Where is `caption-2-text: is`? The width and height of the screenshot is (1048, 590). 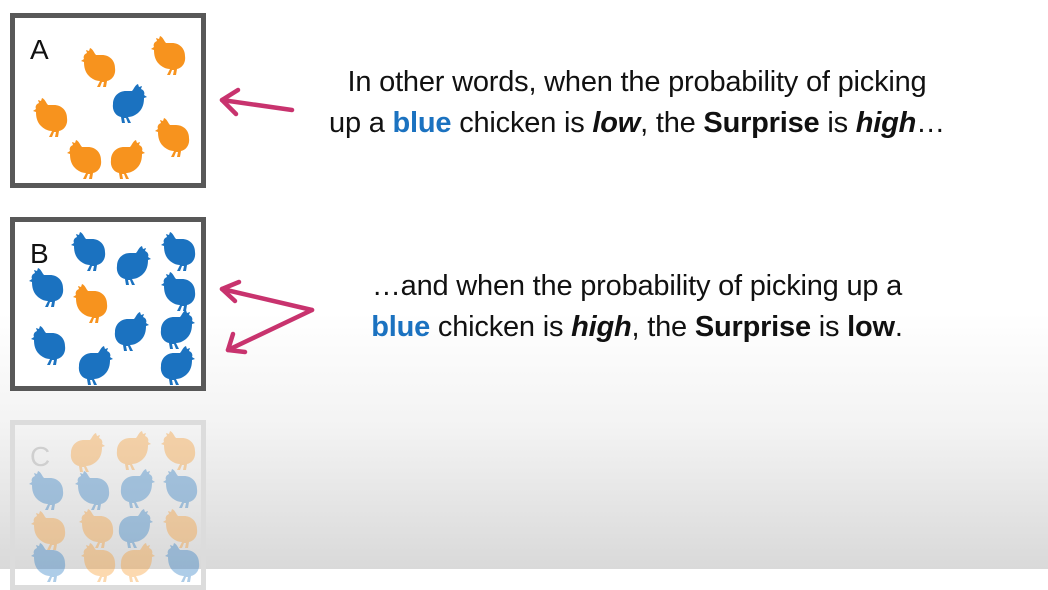 caption-2-text: is is located at coordinates (829, 327).